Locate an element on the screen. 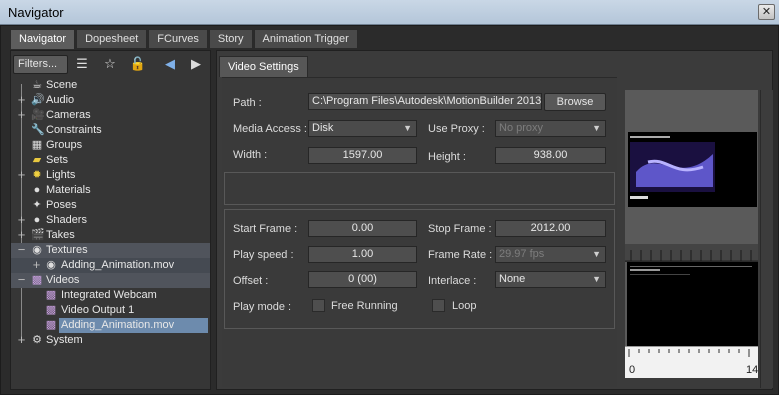 The width and height of the screenshot is (779, 395). list-view-icon: ☰ is located at coordinates (82, 64).